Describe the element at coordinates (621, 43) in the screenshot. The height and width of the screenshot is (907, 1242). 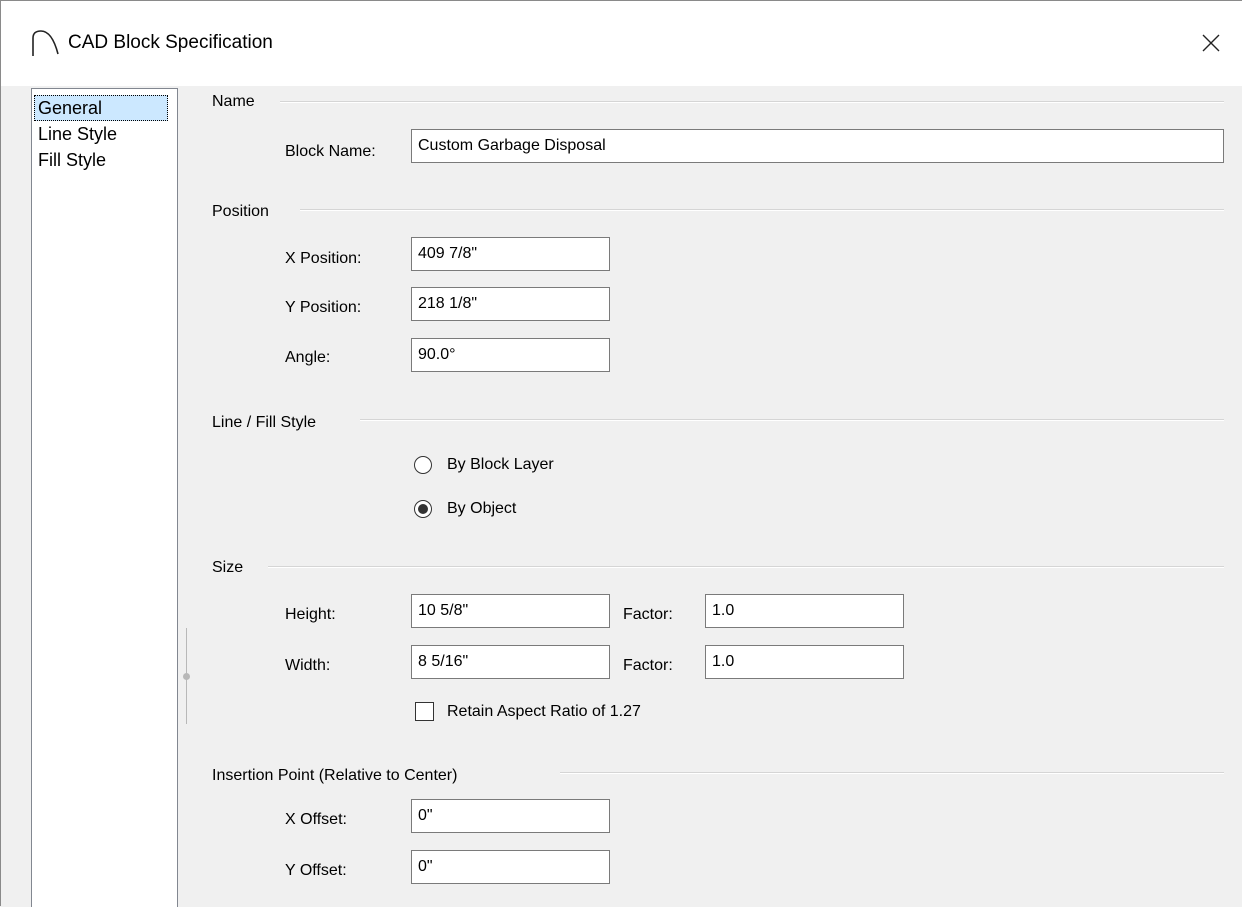
I see `title-bar: CAD Block Specification` at that location.